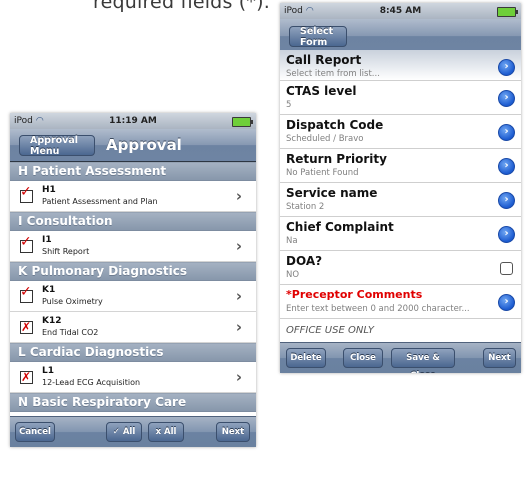 The image size is (529, 477). What do you see at coordinates (91, 382) in the screenshot?
I see `item-description: 12-Lead ECG Acquisition` at bounding box center [91, 382].